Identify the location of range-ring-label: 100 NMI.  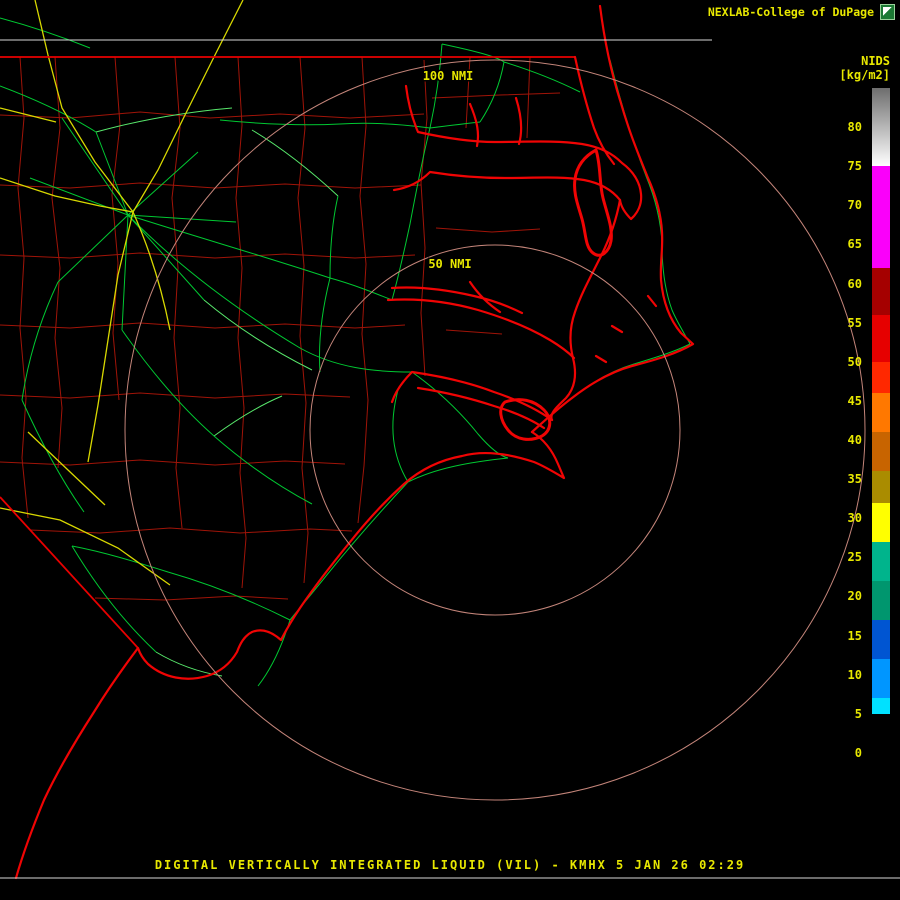
(448, 76).